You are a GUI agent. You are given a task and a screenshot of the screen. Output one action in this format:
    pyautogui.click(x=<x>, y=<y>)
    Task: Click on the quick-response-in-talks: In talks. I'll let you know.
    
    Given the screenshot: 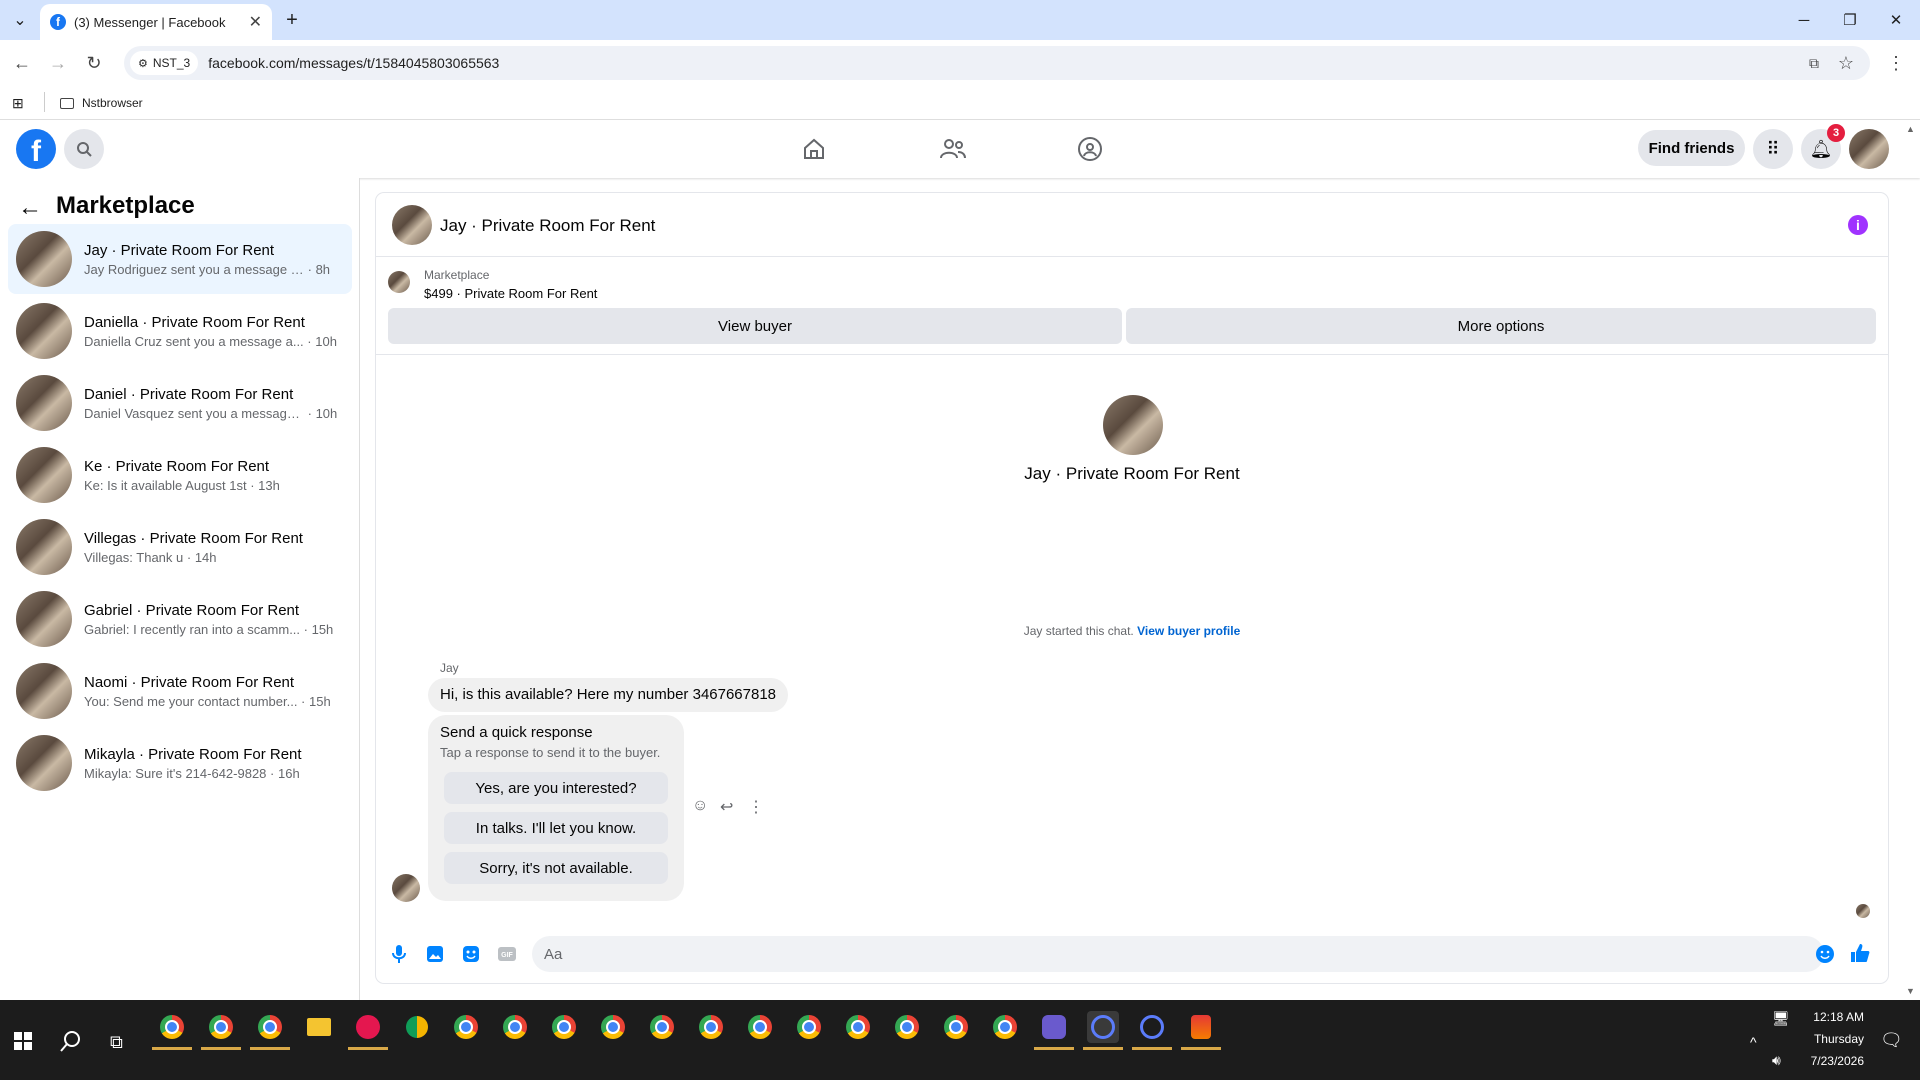 What is the action you would take?
    pyautogui.click(x=556, y=828)
    